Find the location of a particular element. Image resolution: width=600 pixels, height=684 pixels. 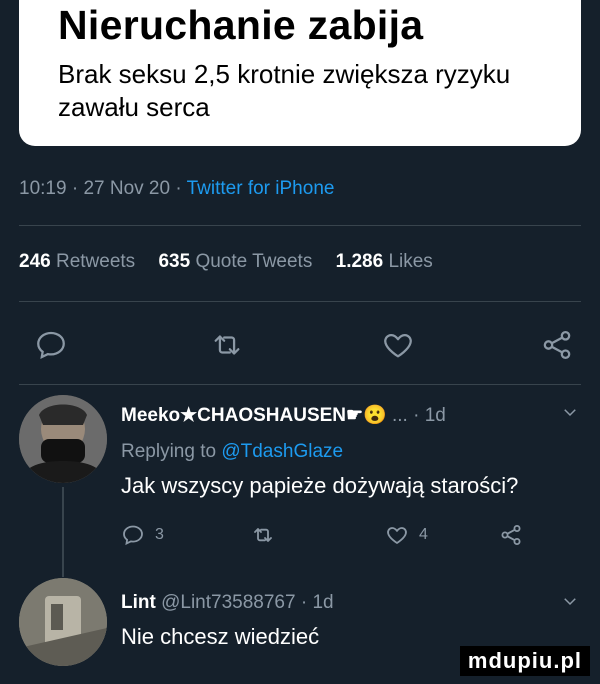

tweet-time: 10:19 is located at coordinates (43, 188).